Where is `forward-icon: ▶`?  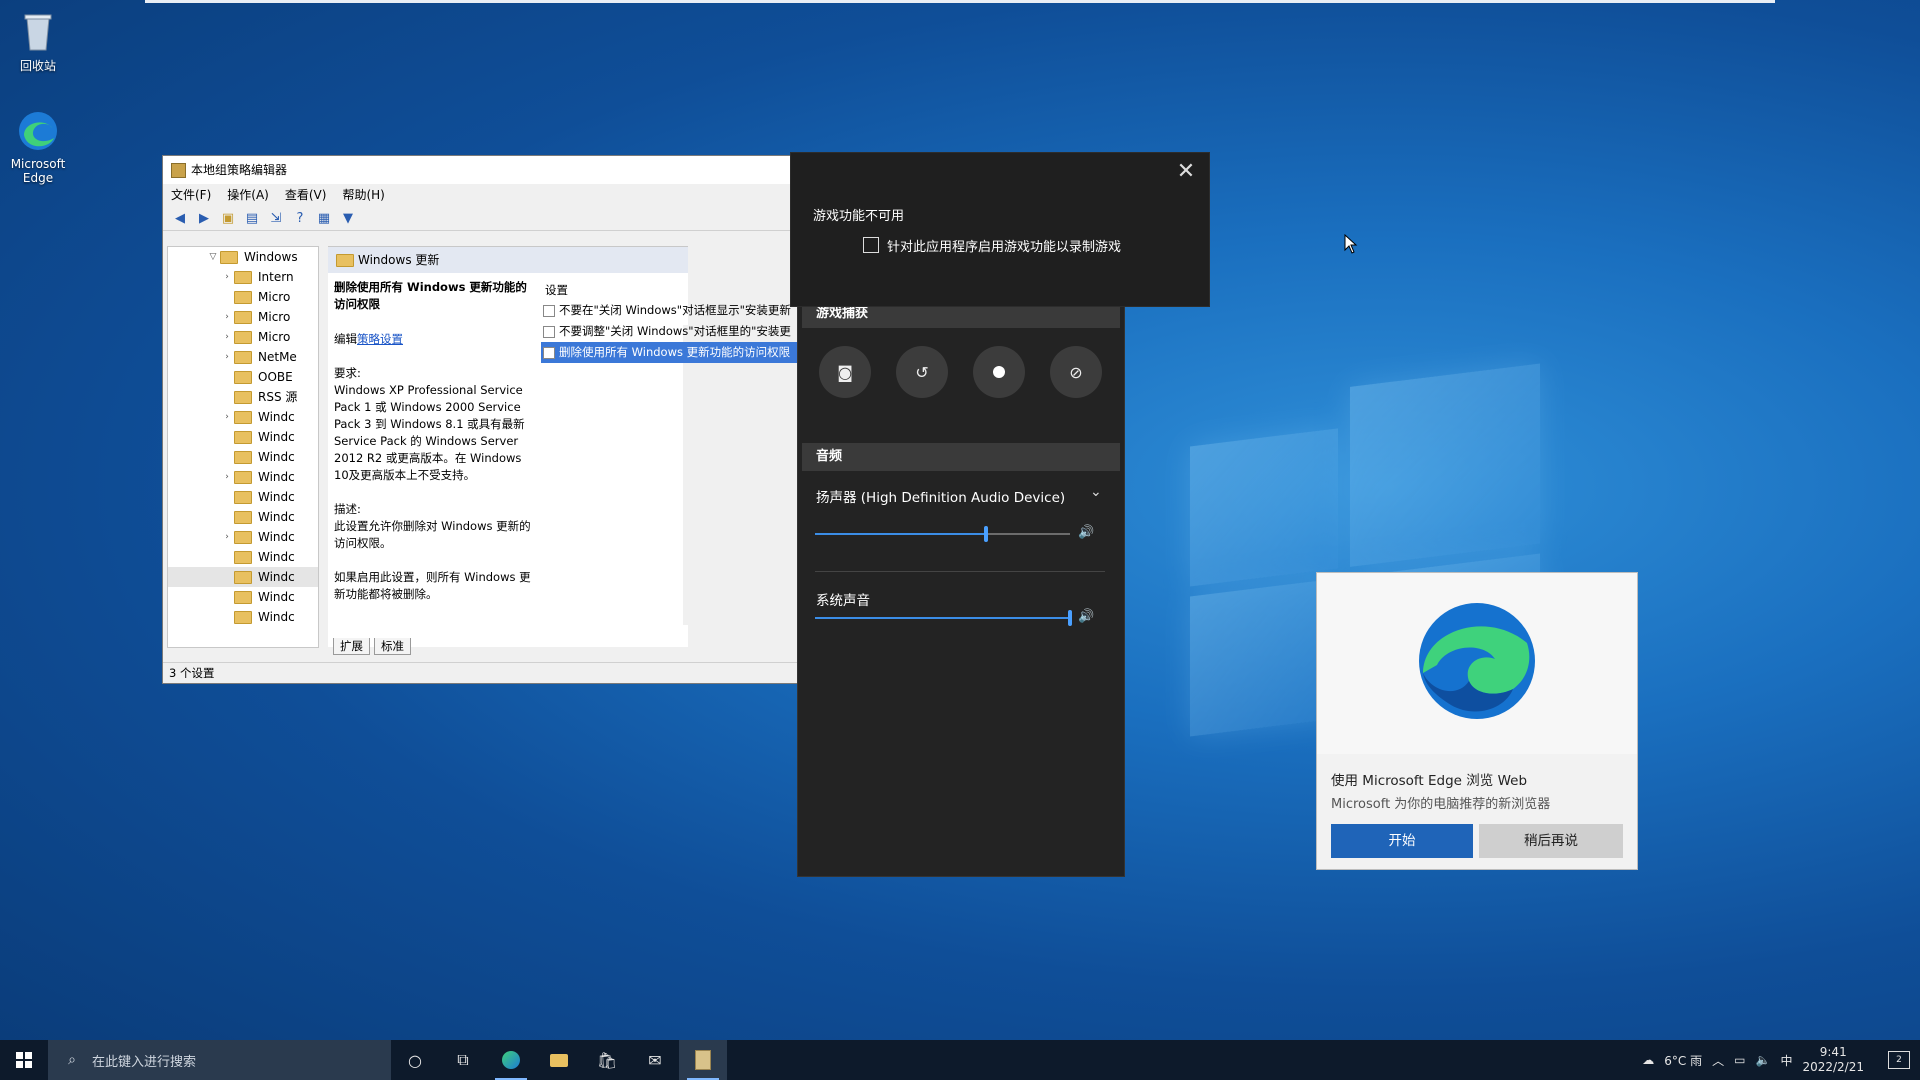
forward-icon: ▶ is located at coordinates (204, 218).